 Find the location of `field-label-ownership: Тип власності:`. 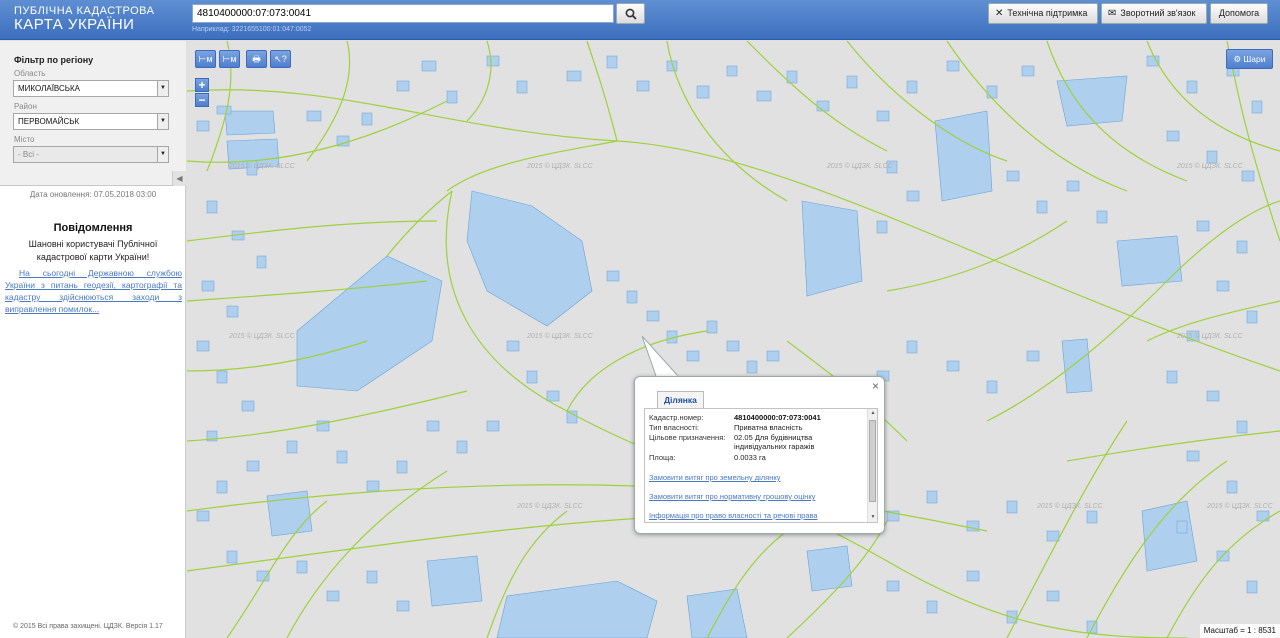

field-label-ownership: Тип власності: is located at coordinates (674, 427).